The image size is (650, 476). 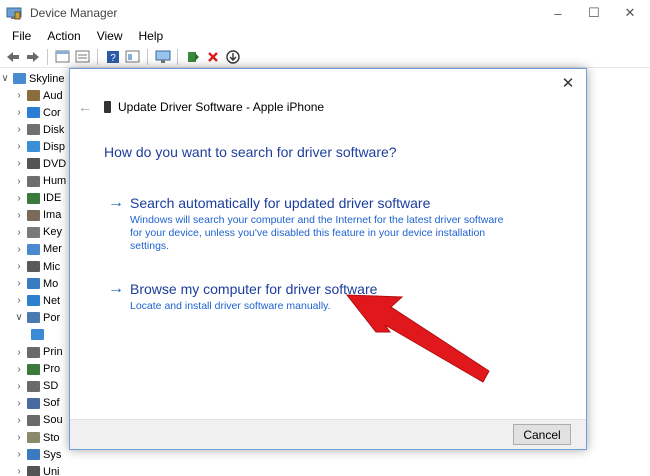 What do you see at coordinates (151, 36) in the screenshot?
I see `menu-help: Help` at bounding box center [151, 36].